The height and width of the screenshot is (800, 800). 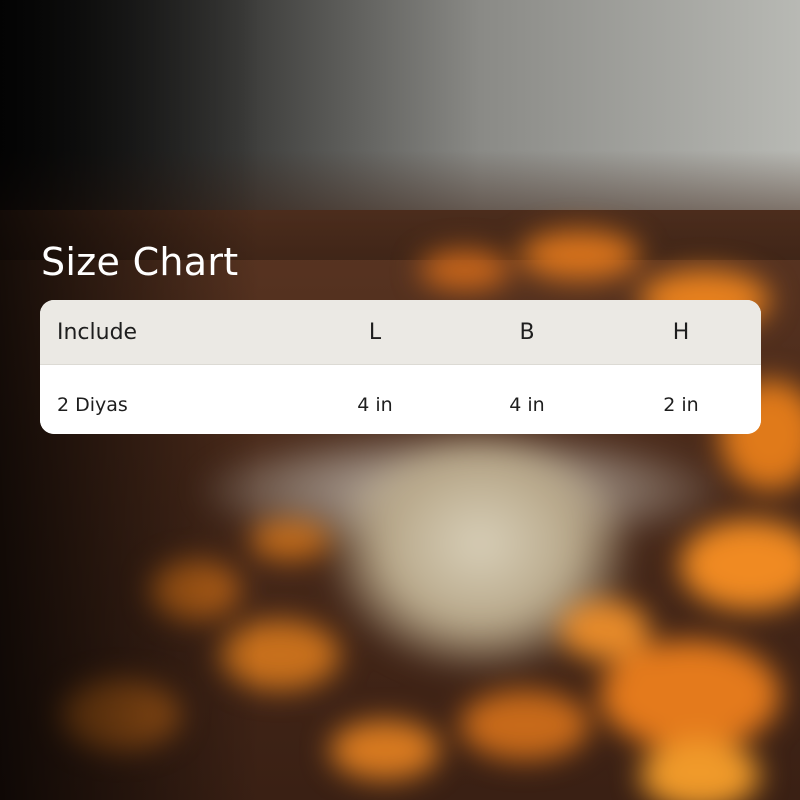 What do you see at coordinates (92, 404) in the screenshot?
I see `cell-include: 2 Diyas` at bounding box center [92, 404].